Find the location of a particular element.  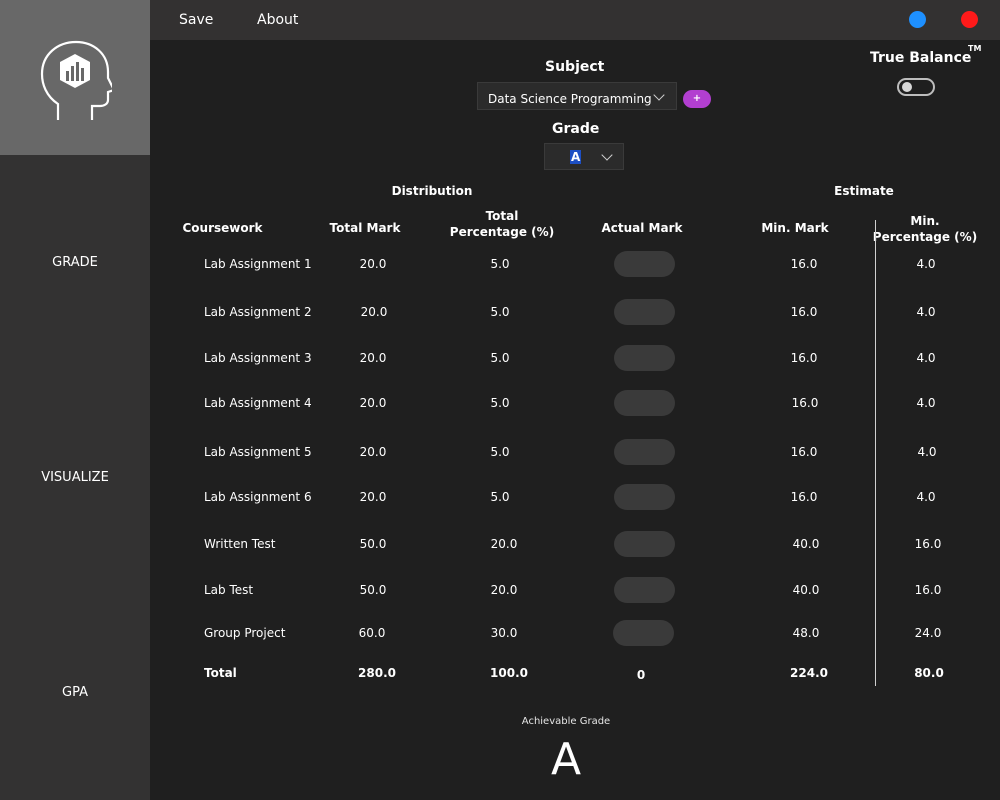

row-name: Group Project is located at coordinates (245, 633).